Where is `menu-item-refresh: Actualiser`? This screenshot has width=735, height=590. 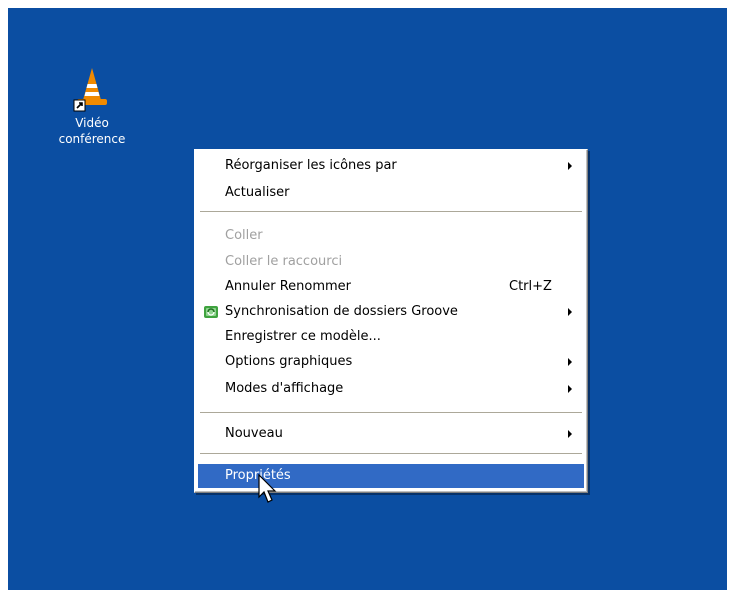
menu-item-refresh: Actualiser is located at coordinates (391, 193).